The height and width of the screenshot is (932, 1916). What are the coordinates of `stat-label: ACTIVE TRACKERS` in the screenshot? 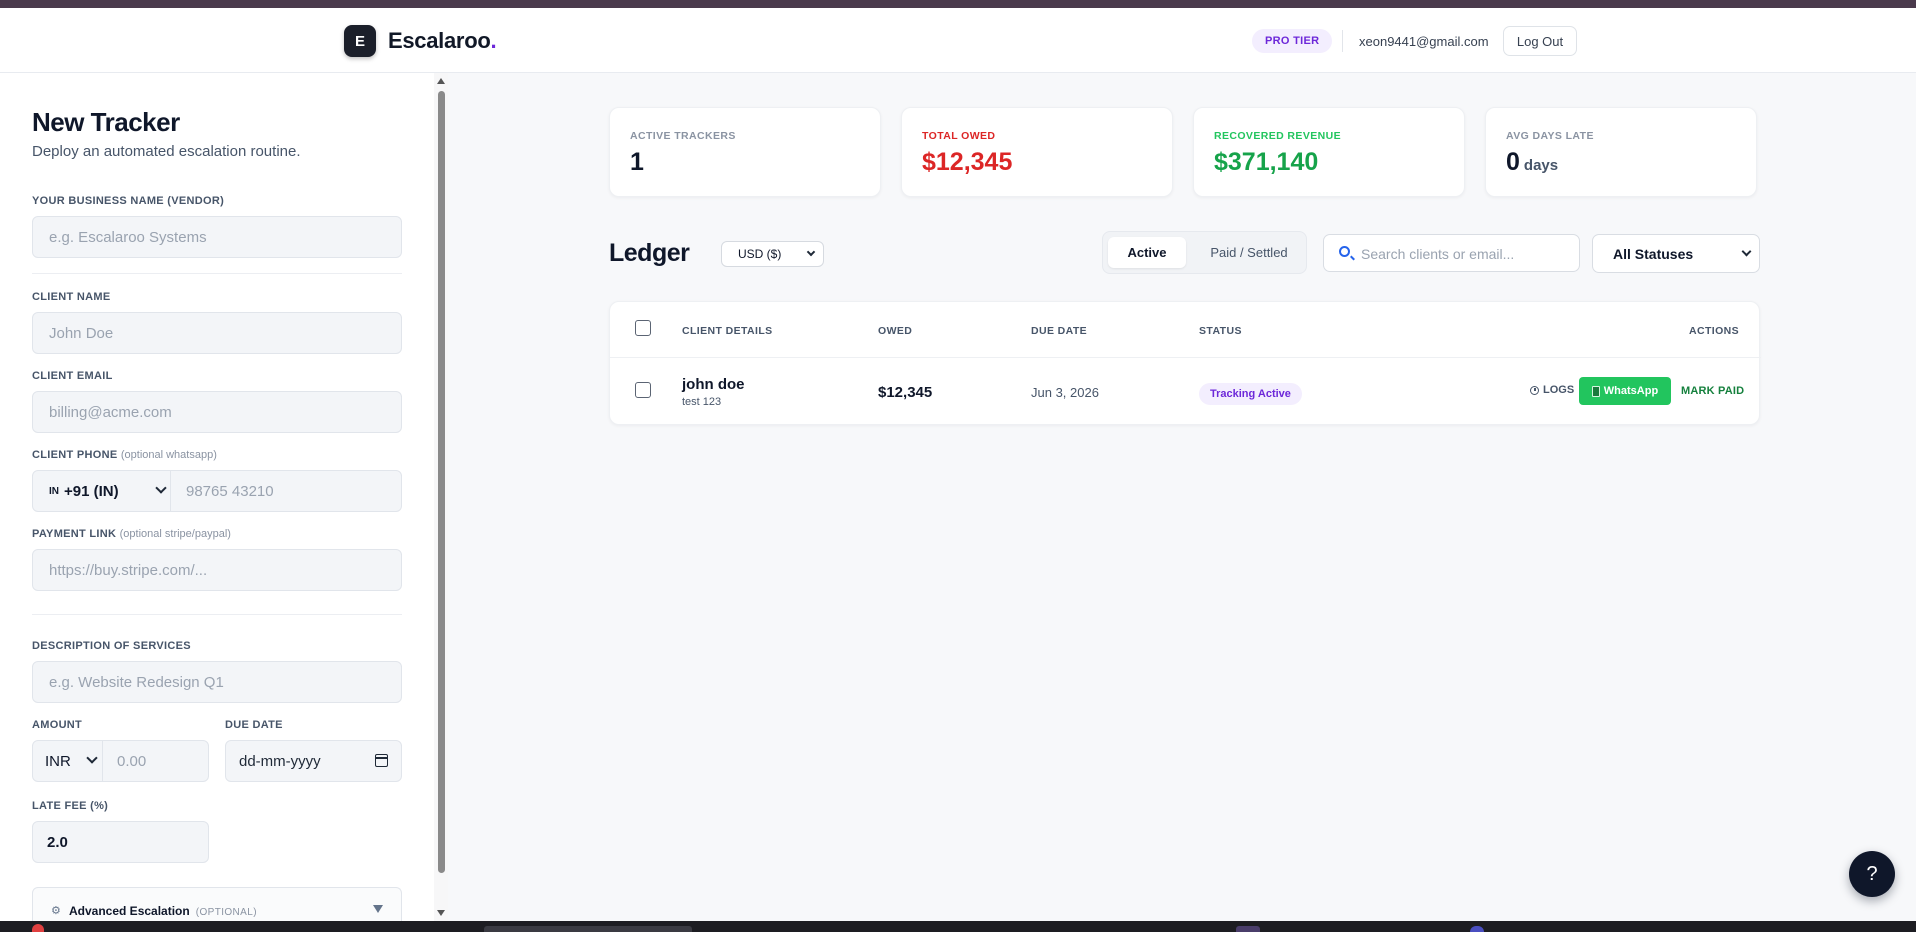 It's located at (683, 136).